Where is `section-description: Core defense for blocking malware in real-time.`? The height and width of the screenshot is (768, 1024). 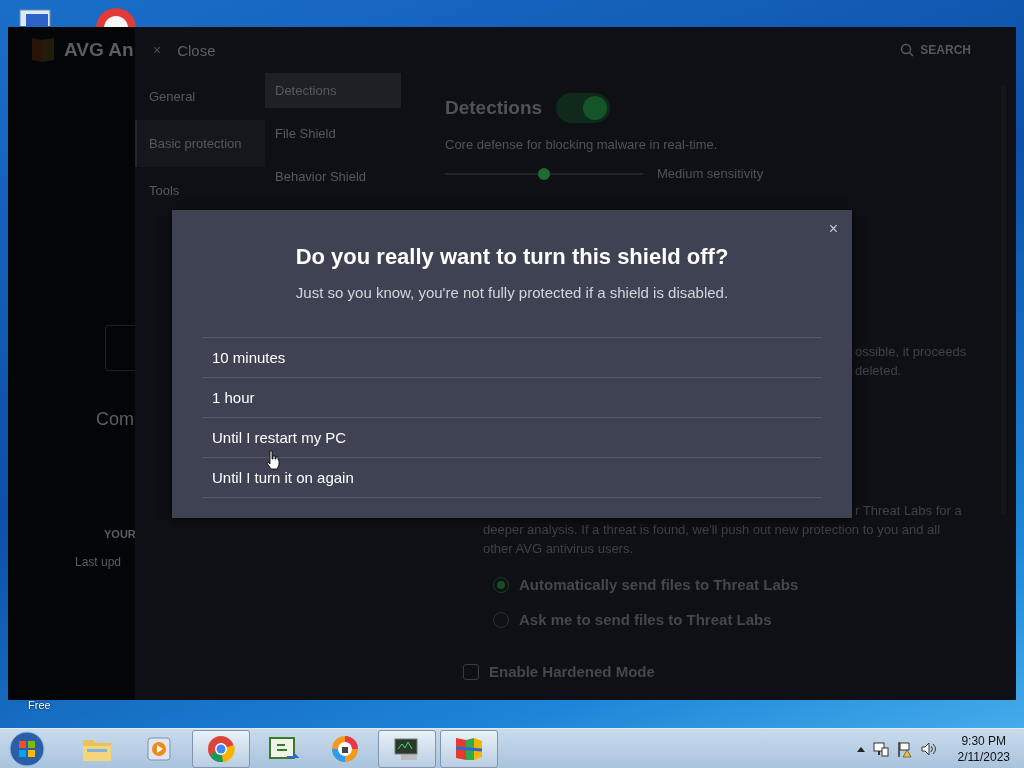
section-description: Core defense for blocking malware in real-time. is located at coordinates (582, 144).